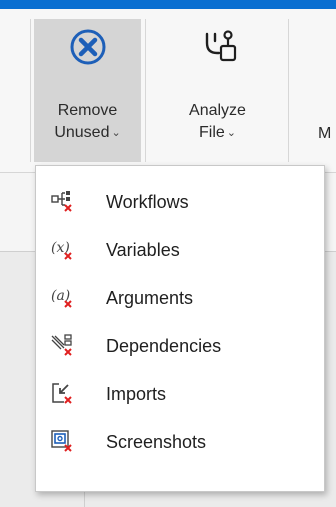  I want to click on workflows-remove-icon, so click(61, 201).